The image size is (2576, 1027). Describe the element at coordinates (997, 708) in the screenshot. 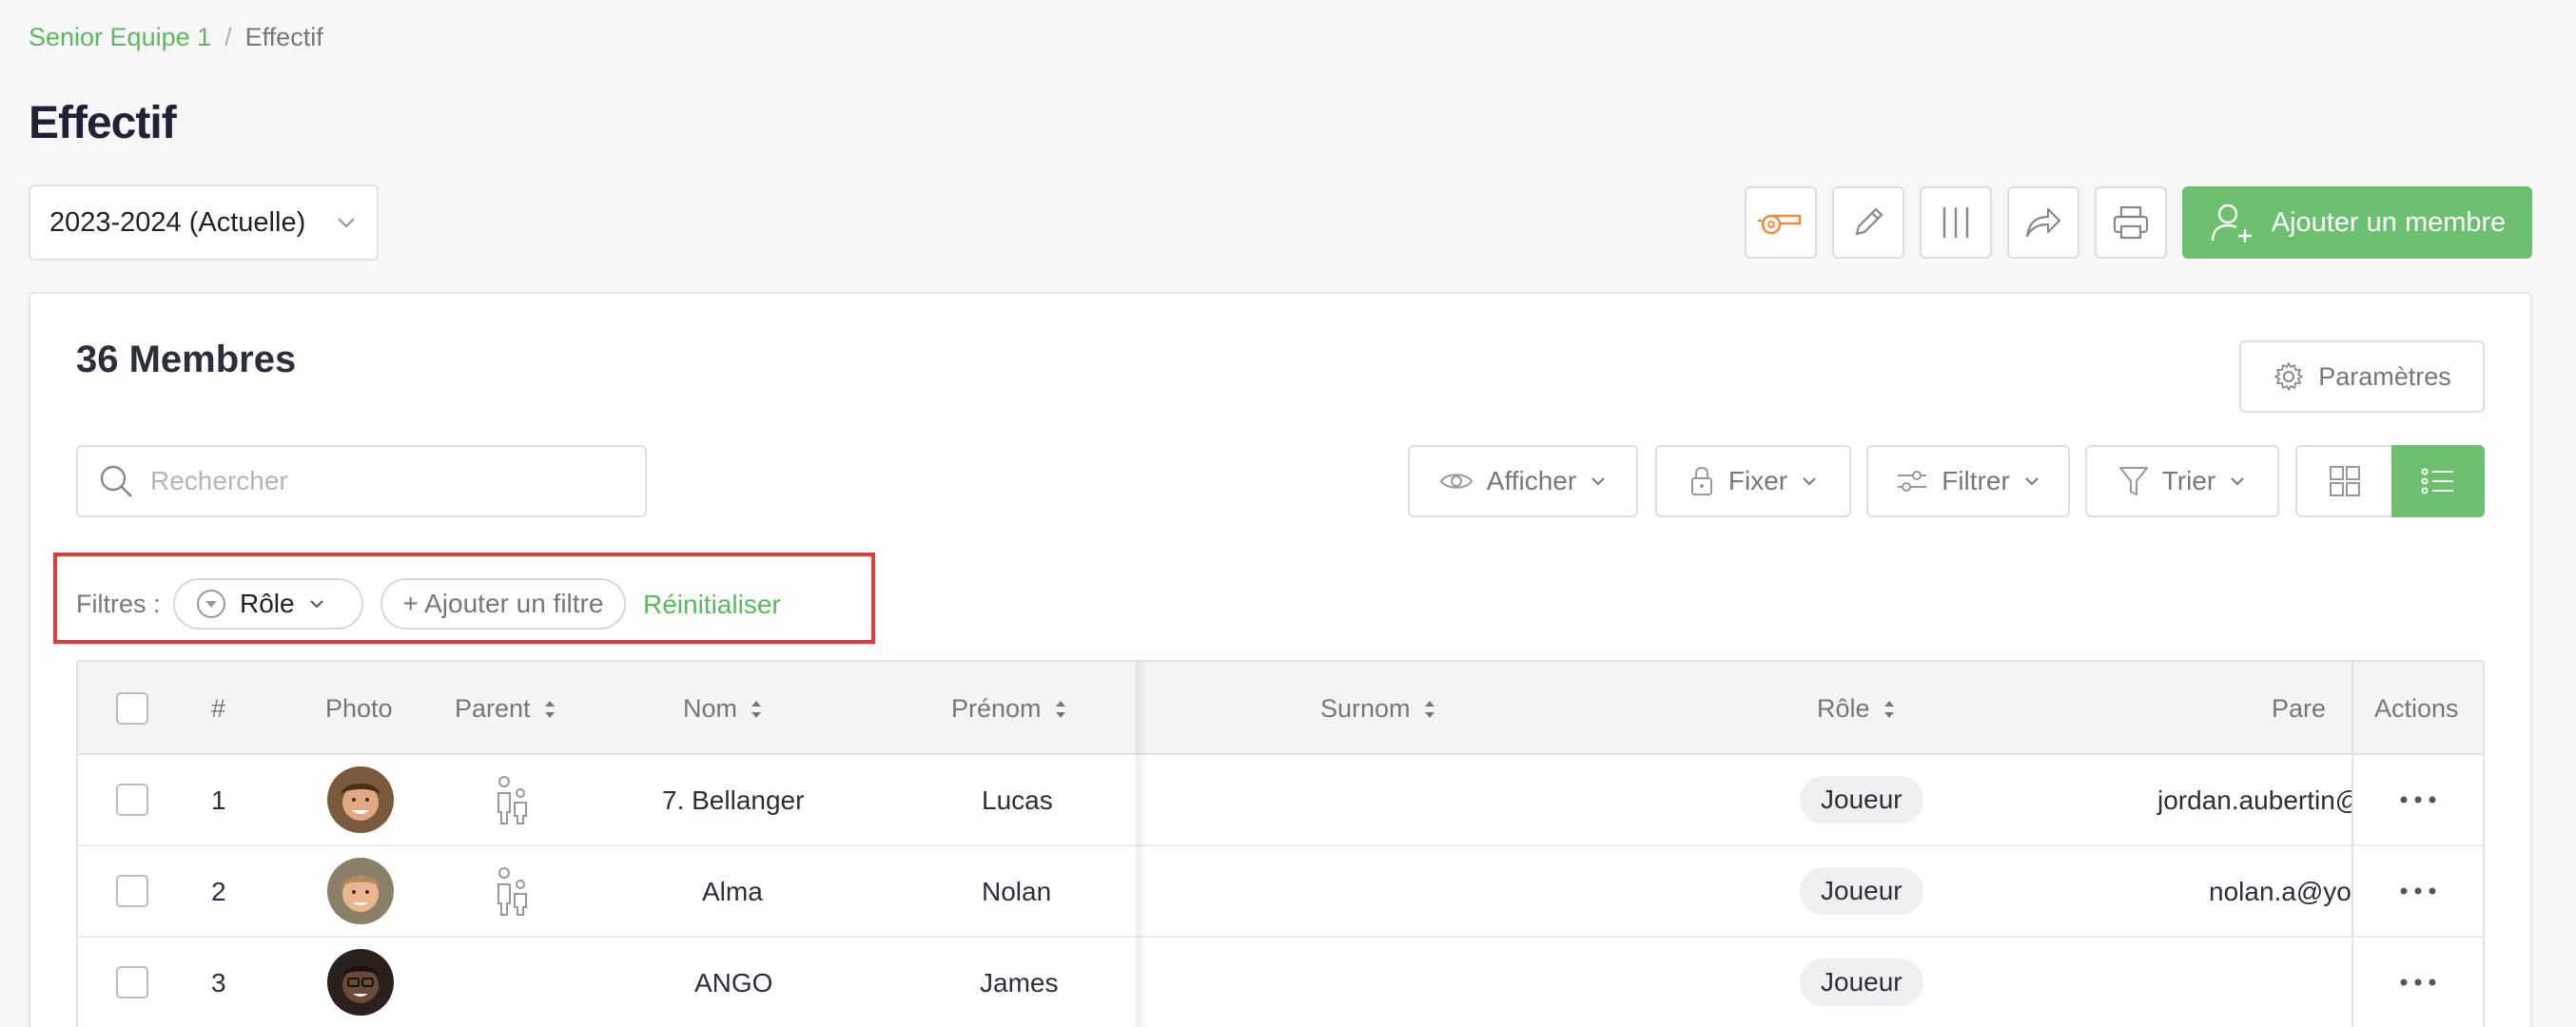

I see `header-prenom-label: Prénom` at that location.